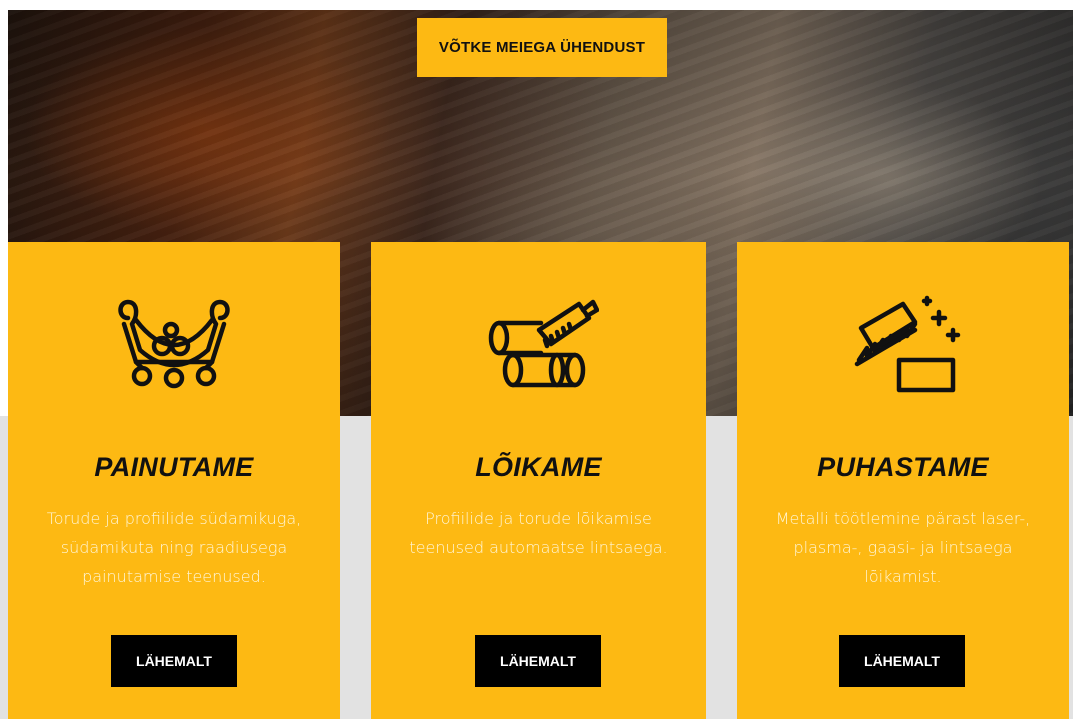  I want to click on pipe-cutting-saw-icon, so click(539, 346).